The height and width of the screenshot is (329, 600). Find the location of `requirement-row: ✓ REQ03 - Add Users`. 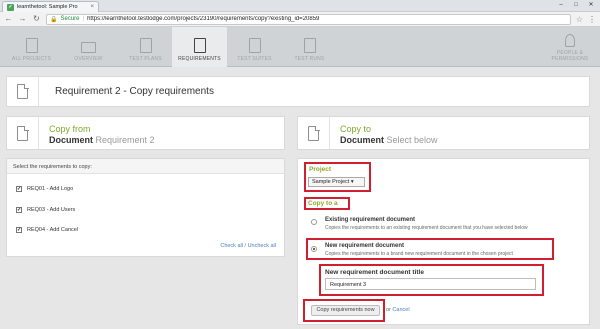

requirement-row: ✓ REQ03 - Add Users is located at coordinates (45, 210).